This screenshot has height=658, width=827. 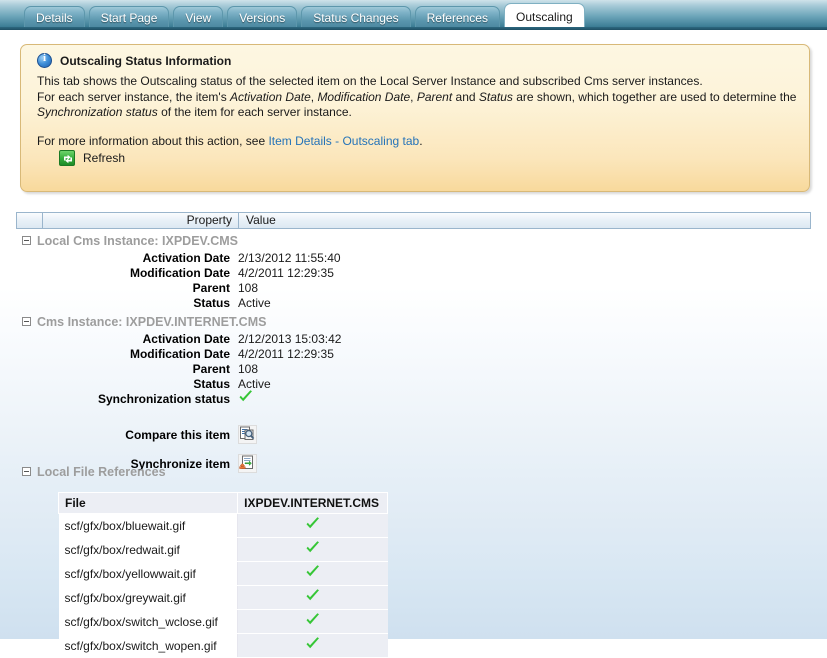 I want to click on file-path-cell: scf/gfx/box/greywait.gif, so click(x=148, y=597).